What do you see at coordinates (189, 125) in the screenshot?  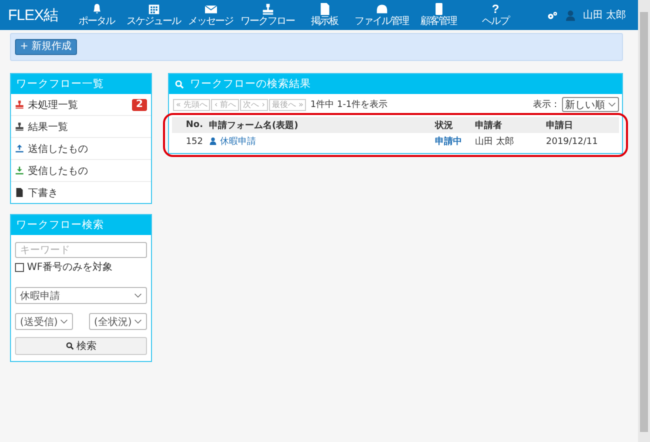 I see `column-header: No.` at bounding box center [189, 125].